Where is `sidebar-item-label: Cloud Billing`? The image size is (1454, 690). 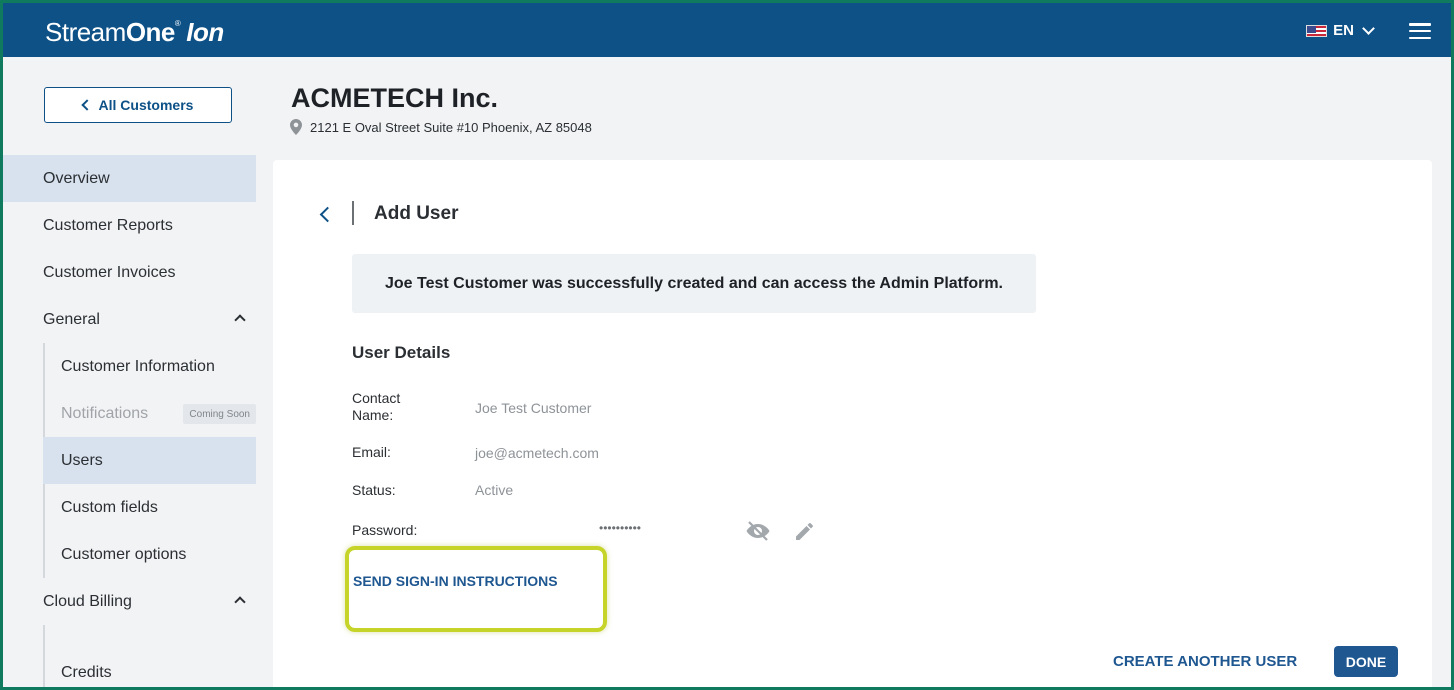
sidebar-item-label: Cloud Billing is located at coordinates (87, 601).